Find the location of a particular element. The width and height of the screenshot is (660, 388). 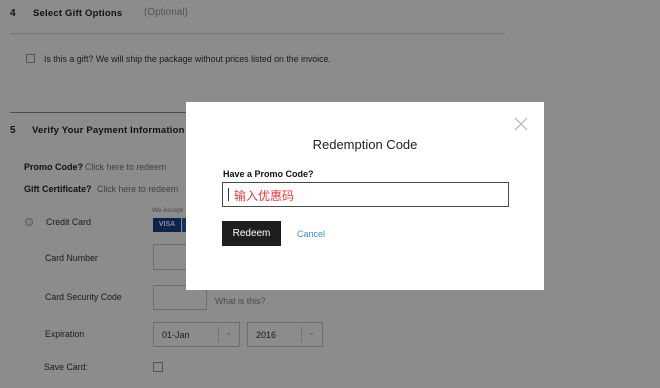

modal-title: Redemption Code is located at coordinates (365, 144).